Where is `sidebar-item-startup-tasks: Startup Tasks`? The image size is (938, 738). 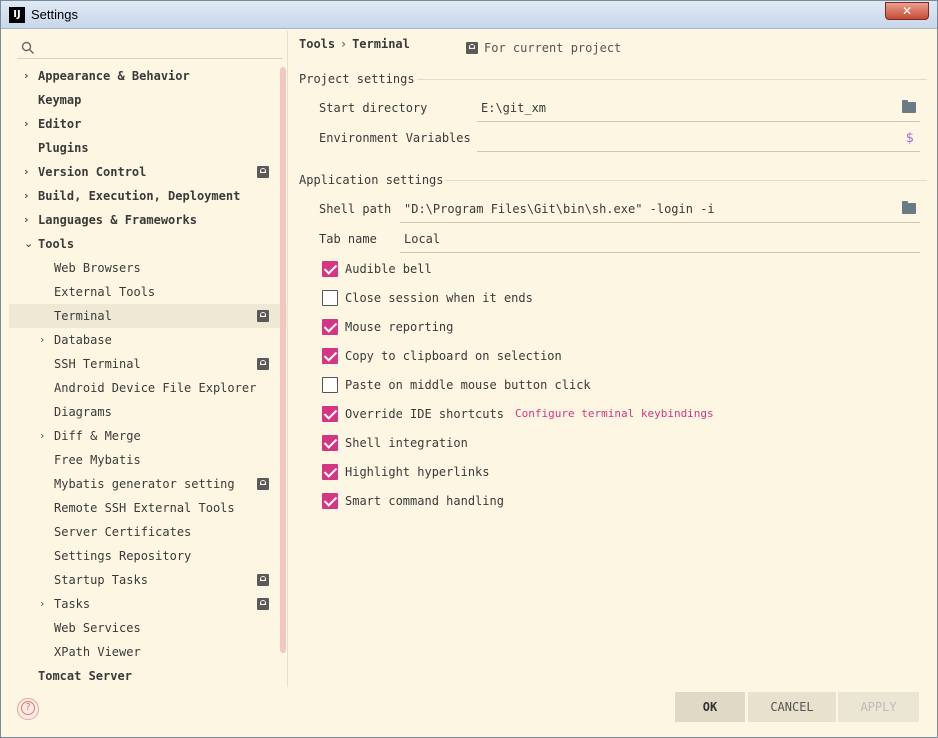 sidebar-item-startup-tasks: Startup Tasks is located at coordinates (148, 580).